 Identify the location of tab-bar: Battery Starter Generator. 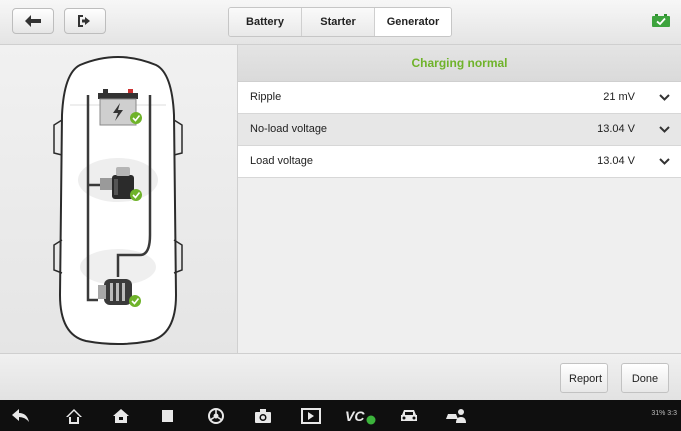
(340, 22).